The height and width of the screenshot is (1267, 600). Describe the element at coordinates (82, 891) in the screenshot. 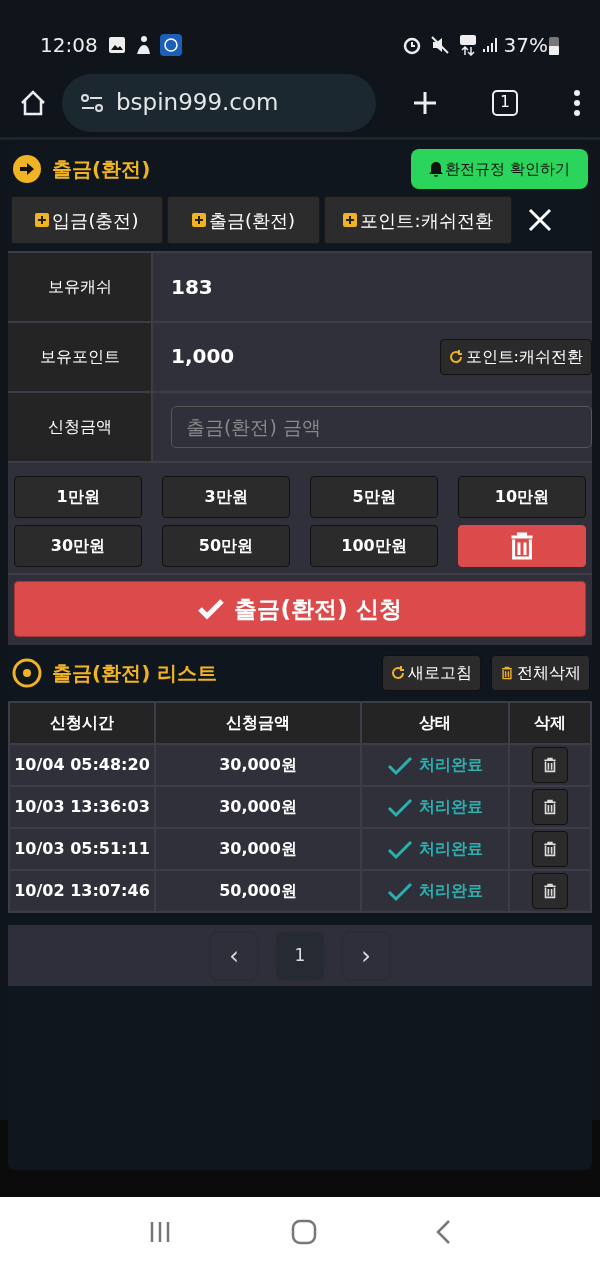

I see `table-cell: 10/02 13:07:46` at that location.